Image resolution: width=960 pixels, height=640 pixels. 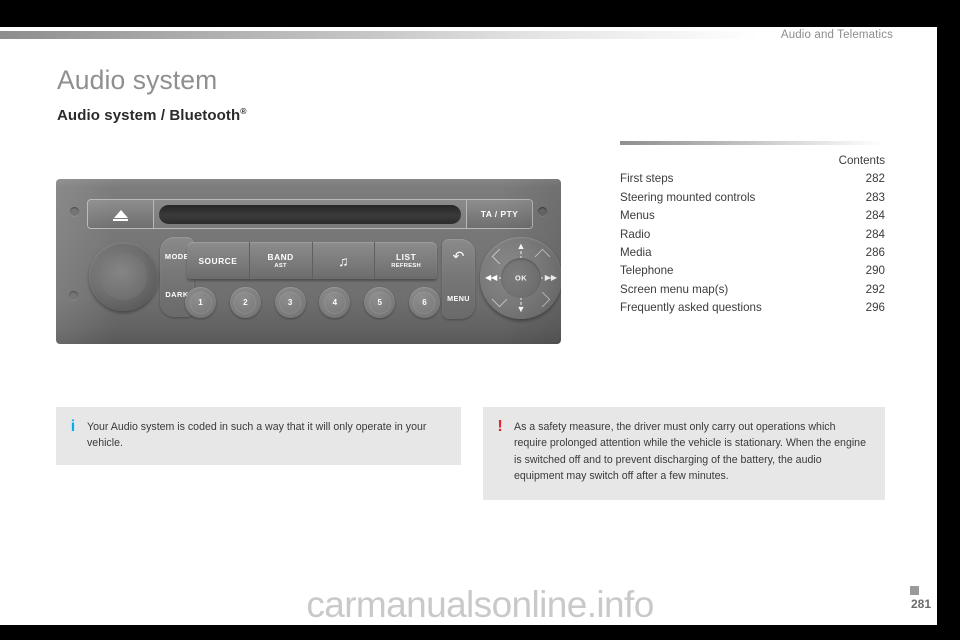 What do you see at coordinates (752, 178) in the screenshot?
I see `contents-row: First steps 282` at bounding box center [752, 178].